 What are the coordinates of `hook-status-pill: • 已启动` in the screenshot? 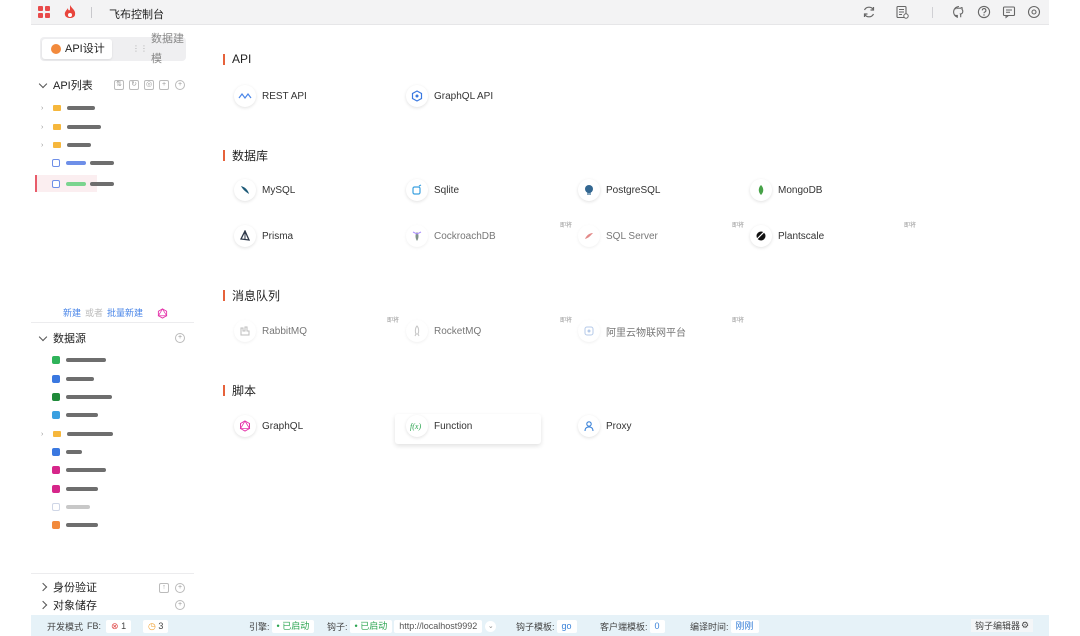 It's located at (371, 626).